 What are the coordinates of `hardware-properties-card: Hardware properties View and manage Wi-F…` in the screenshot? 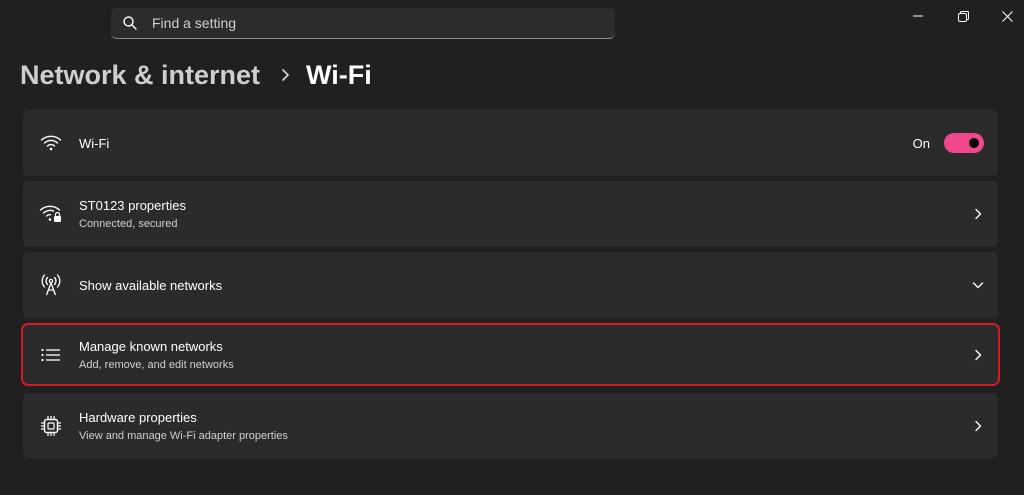 It's located at (510, 425).